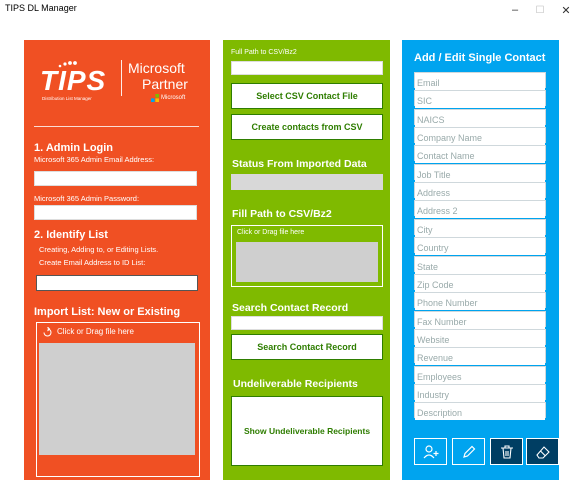  I want to click on show-undeliverable-button: Show Undeliverable Recipients, so click(307, 431).